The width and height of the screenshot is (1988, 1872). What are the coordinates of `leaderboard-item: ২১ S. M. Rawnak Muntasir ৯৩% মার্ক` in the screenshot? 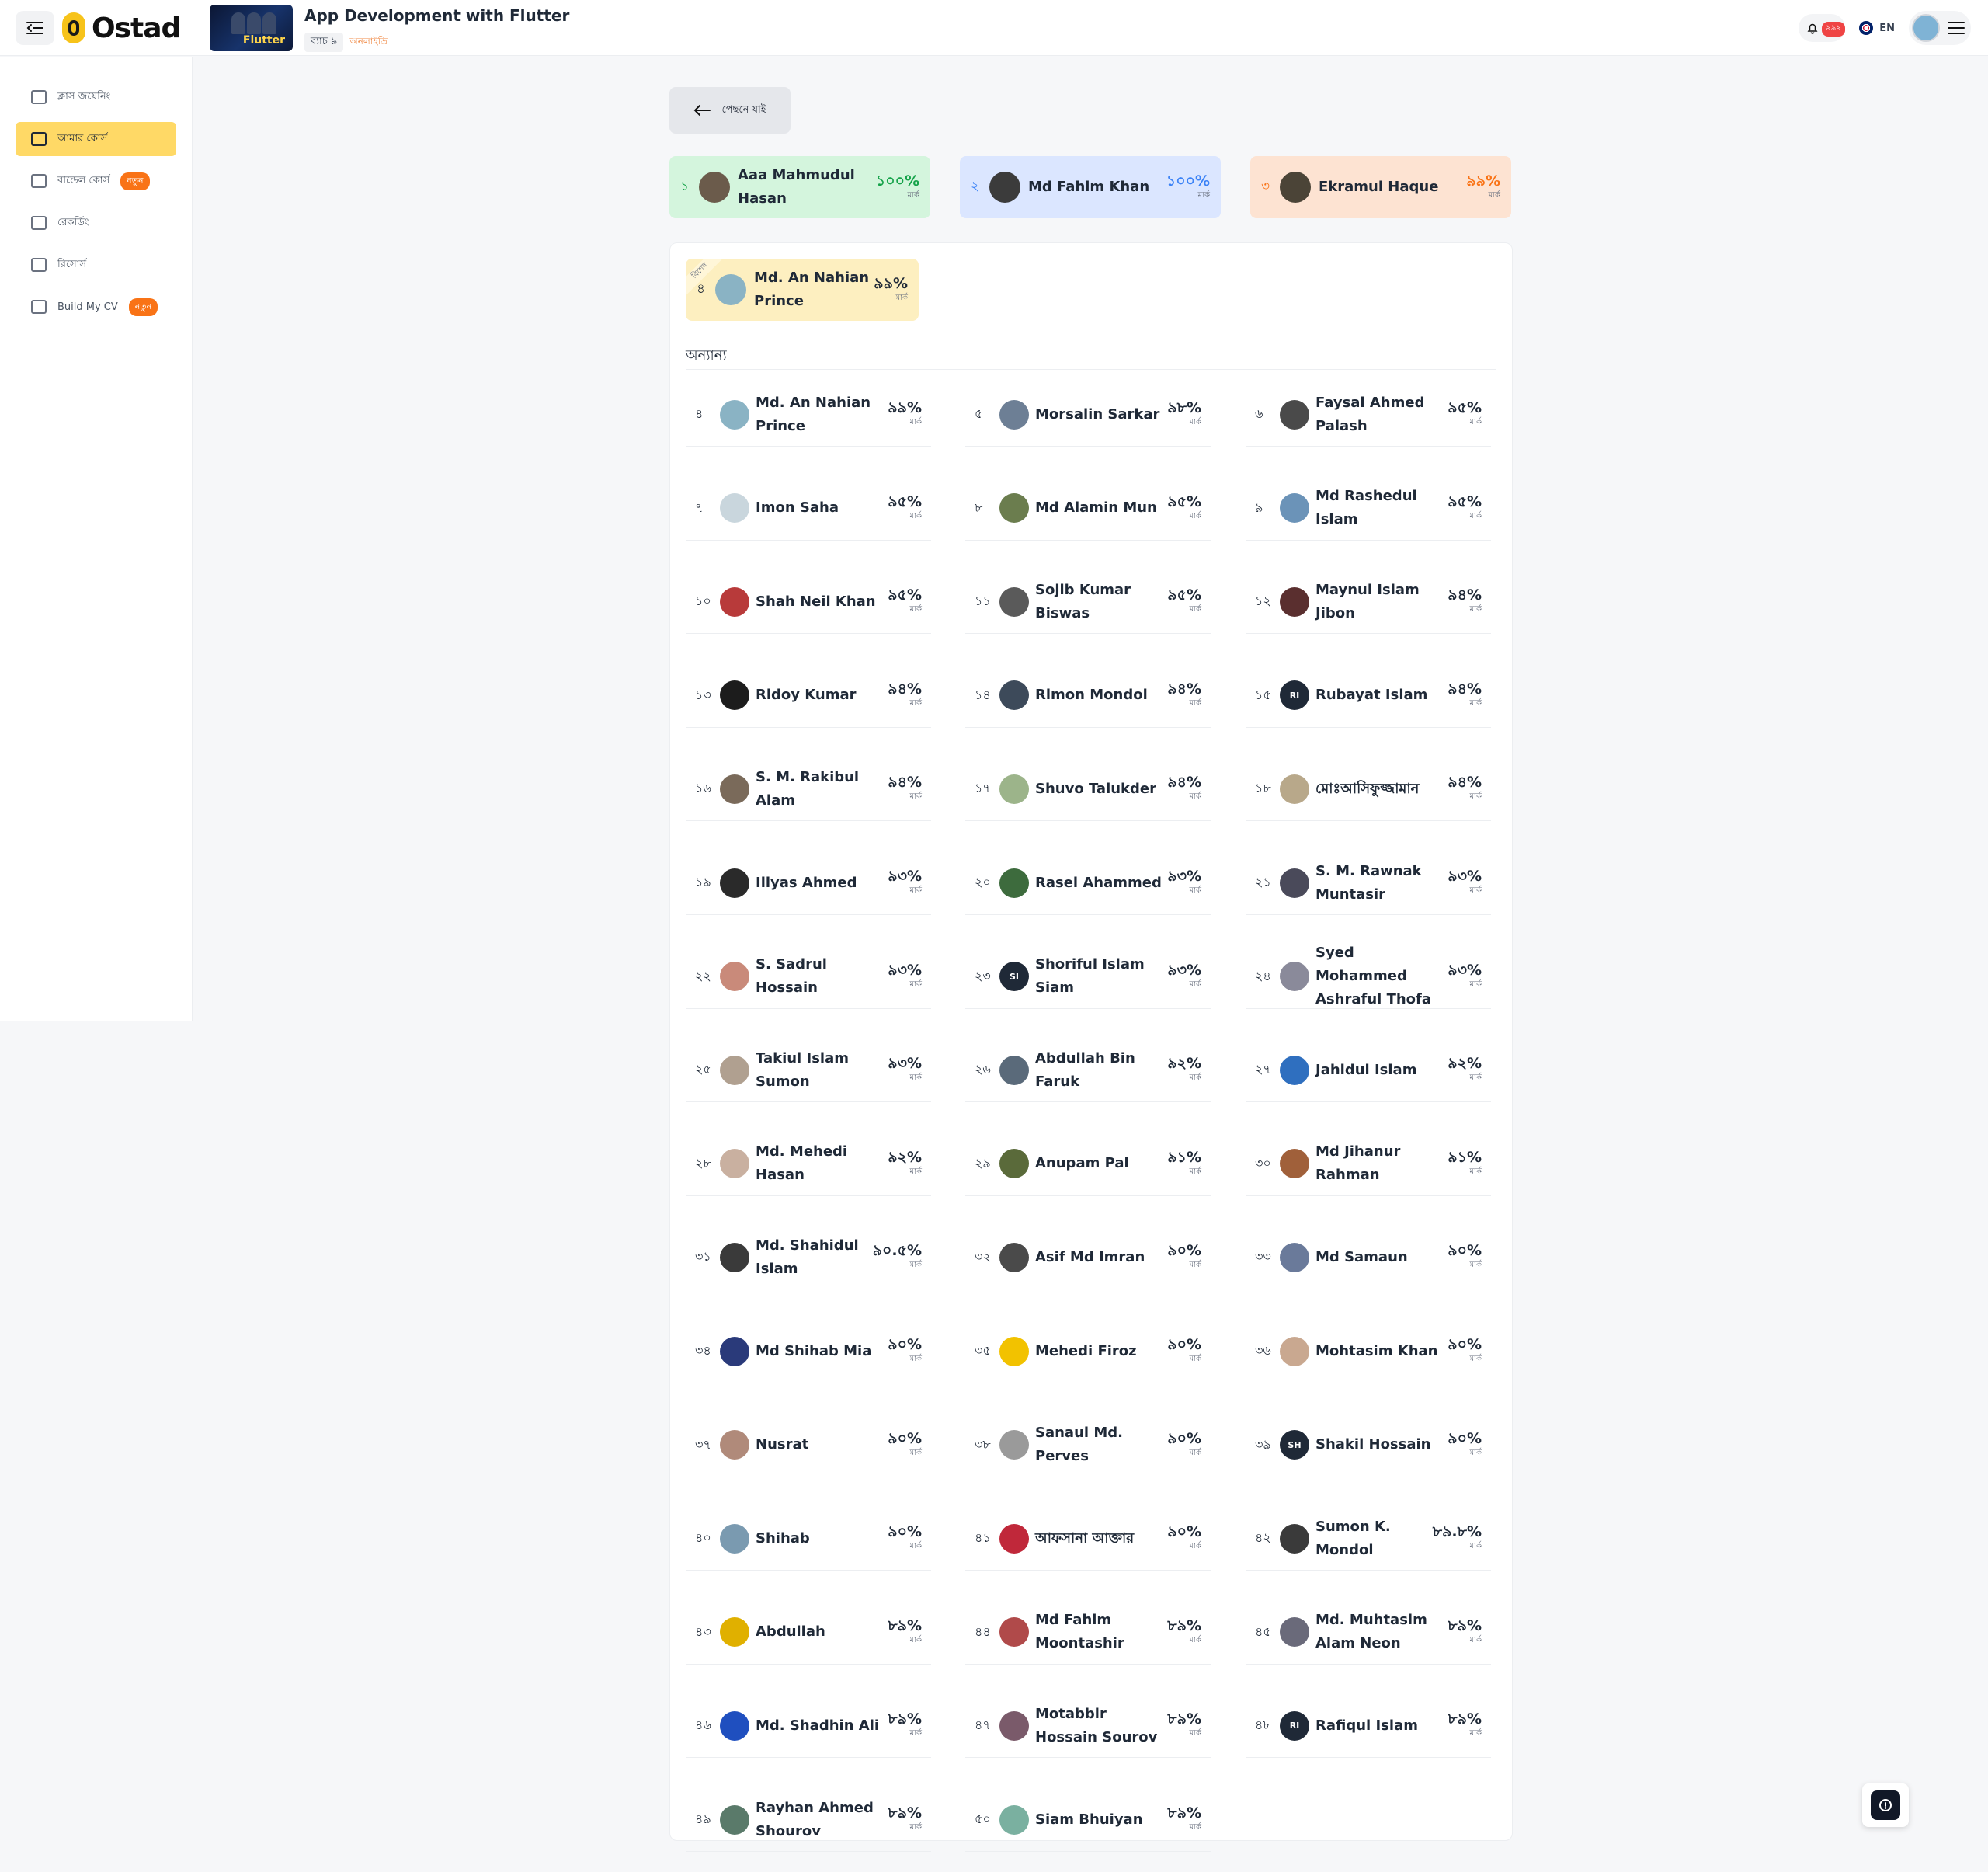 It's located at (1368, 883).